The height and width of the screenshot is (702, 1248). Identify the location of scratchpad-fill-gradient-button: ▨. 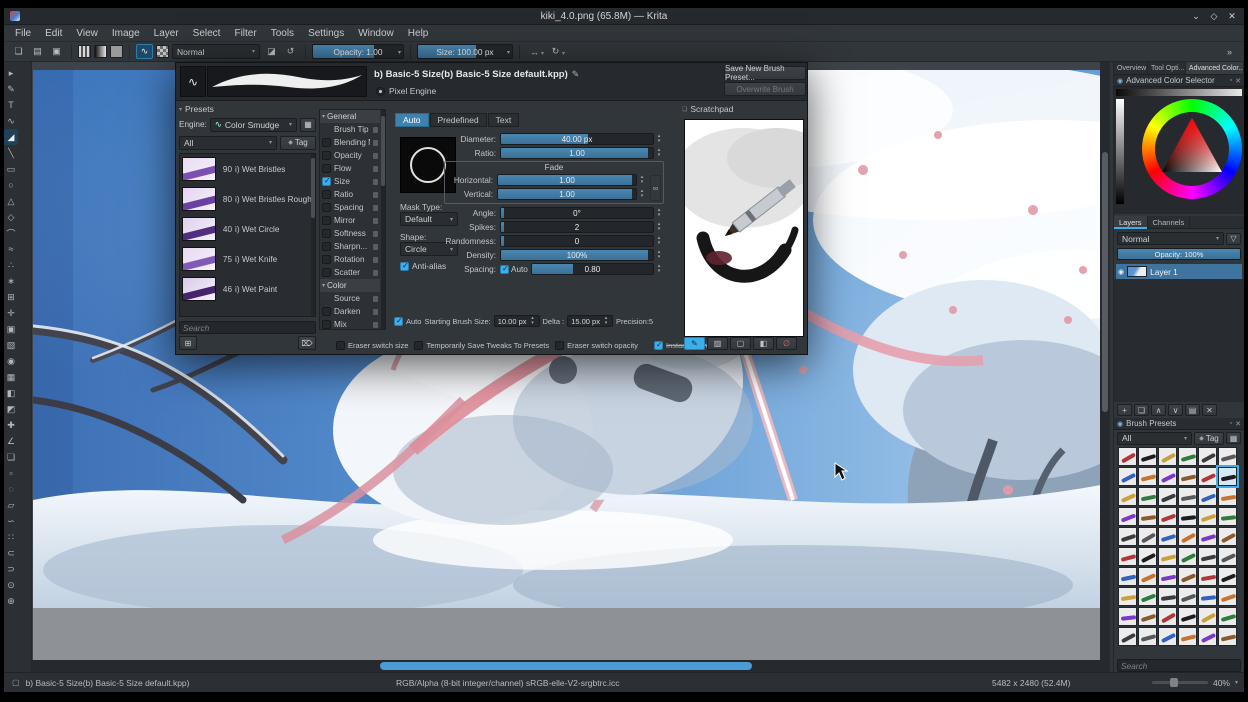
(717, 343).